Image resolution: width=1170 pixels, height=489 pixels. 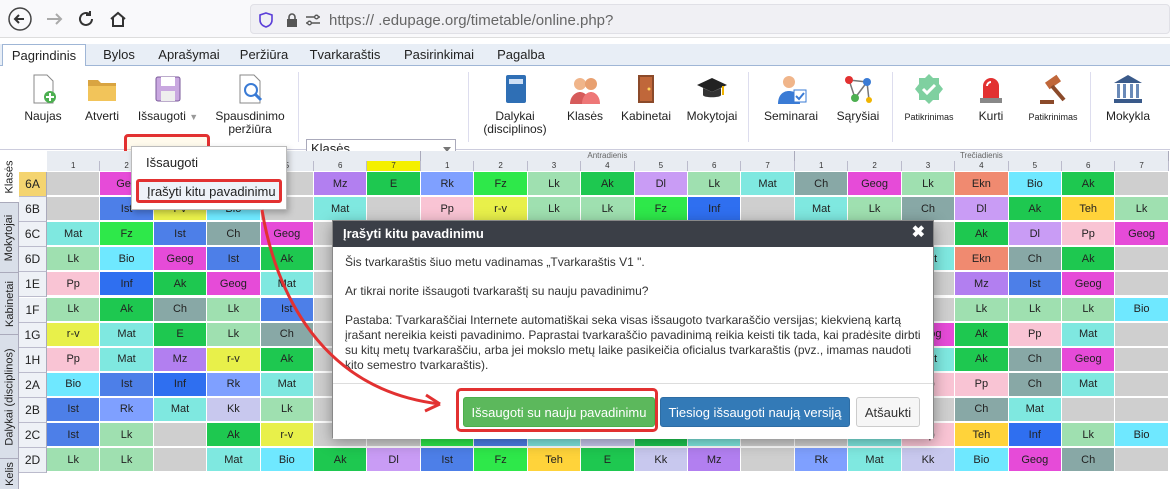 I want to click on tab-bylos: Bylos, so click(x=119, y=55).